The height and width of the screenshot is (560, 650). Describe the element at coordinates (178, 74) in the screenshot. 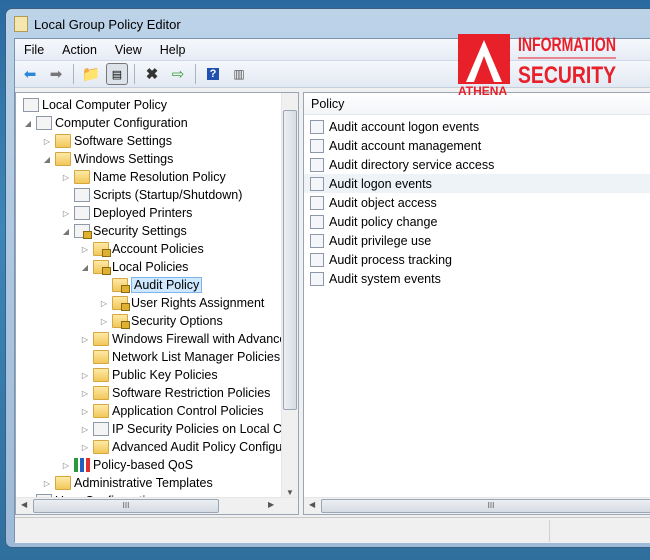

I see `export-list-icon: ⇨` at that location.